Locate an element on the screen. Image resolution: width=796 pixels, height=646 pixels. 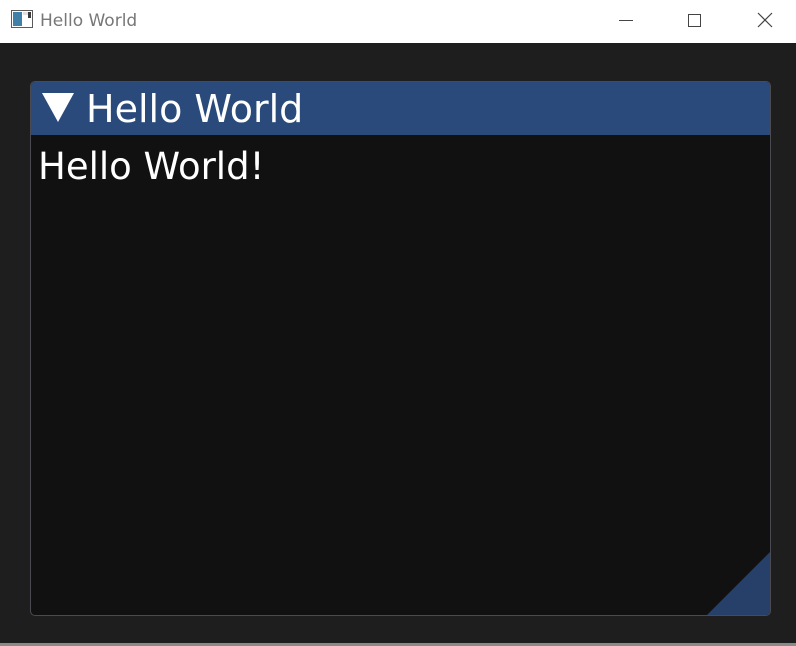
hello-text: Hello World! is located at coordinates (151, 166).